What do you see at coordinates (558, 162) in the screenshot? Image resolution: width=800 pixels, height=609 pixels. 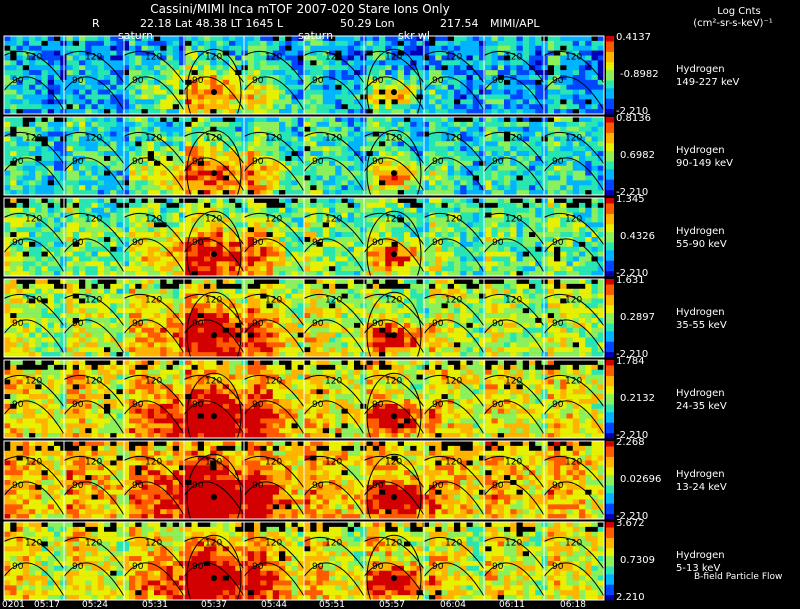 I see `contour-label: 90` at bounding box center [558, 162].